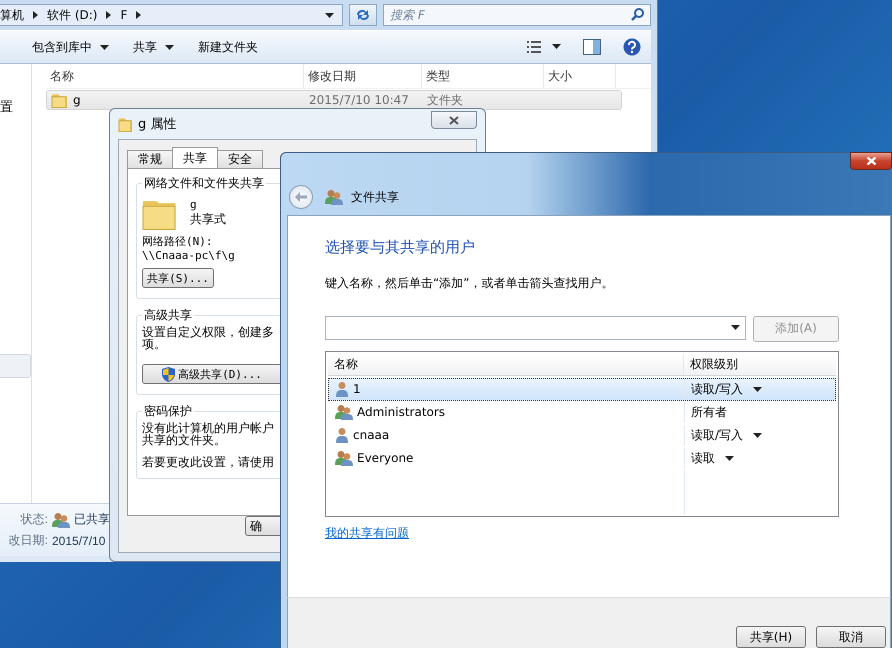 This screenshot has width=892, height=648. I want to click on toolbar-button: 共享, so click(153, 47).